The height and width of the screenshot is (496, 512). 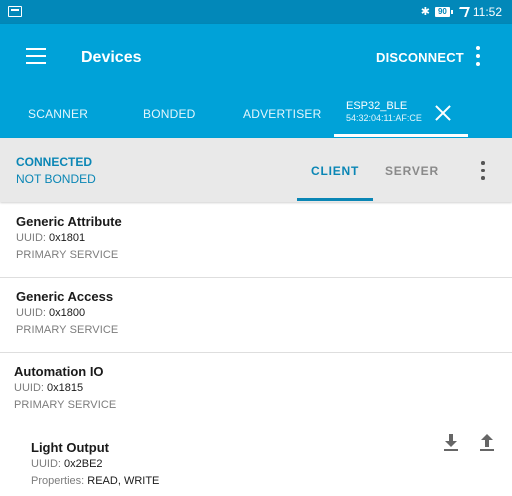 I want to click on page-title: Devices, so click(x=111, y=57).